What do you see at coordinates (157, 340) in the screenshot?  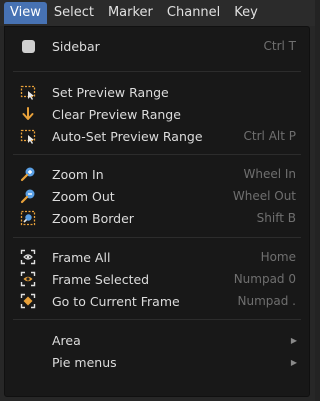 I see `menu-item-area: Area ▶` at bounding box center [157, 340].